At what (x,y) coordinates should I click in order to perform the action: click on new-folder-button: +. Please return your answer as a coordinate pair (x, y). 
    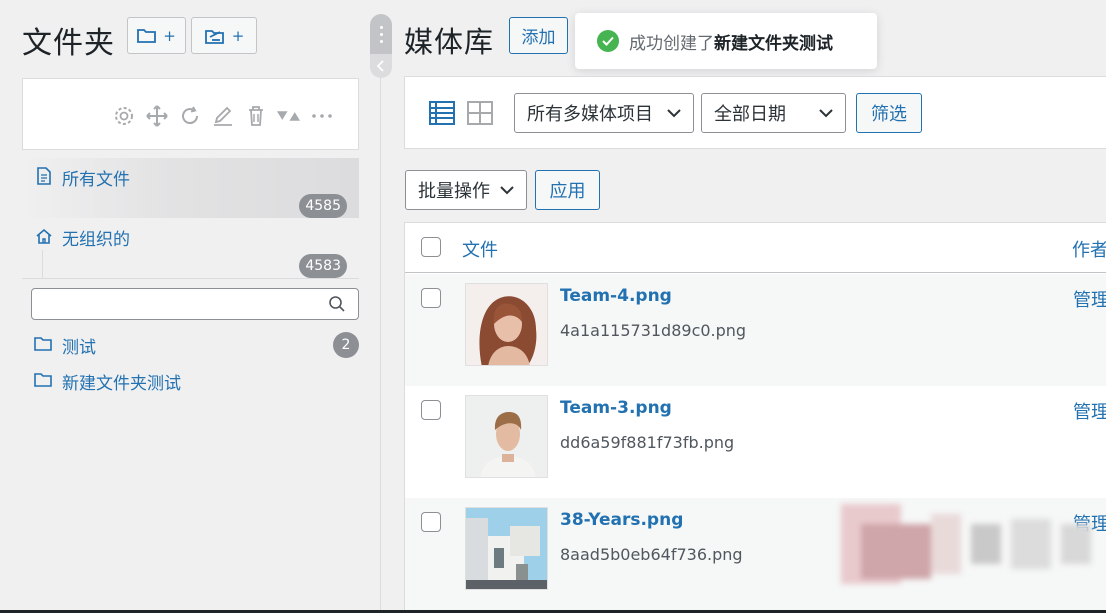
    Looking at the image, I should click on (156, 35).